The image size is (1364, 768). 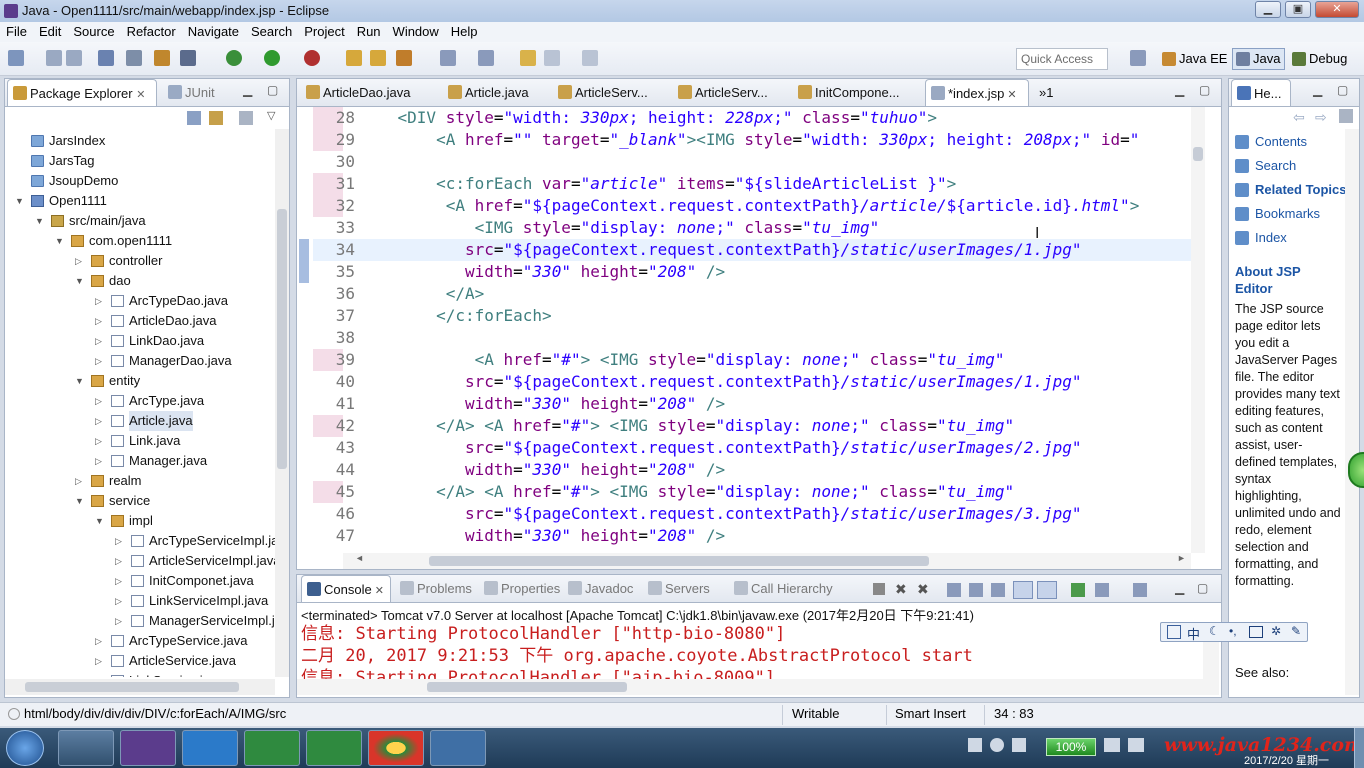 What do you see at coordinates (369, 92) in the screenshot?
I see `editor-tab: ArticleDao.java` at bounding box center [369, 92].